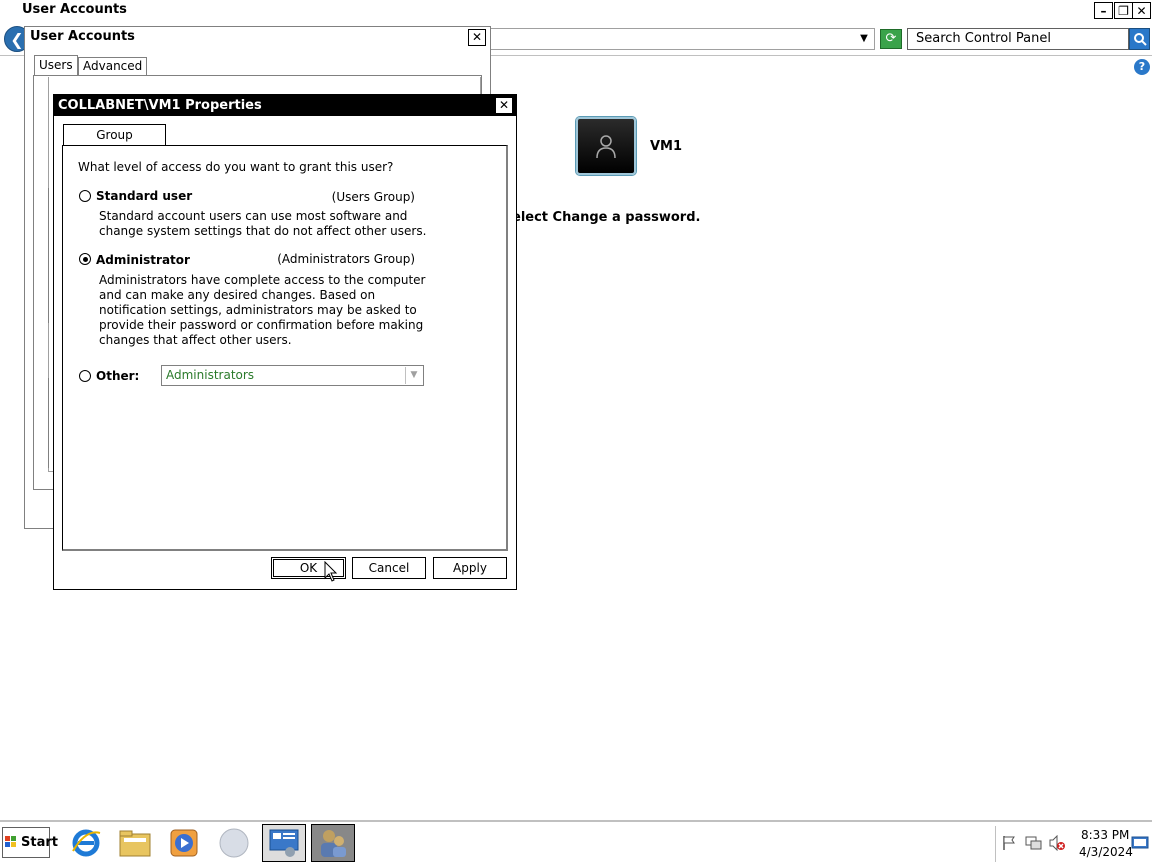 The width and height of the screenshot is (1152, 864). Describe the element at coordinates (144, 196) in the screenshot. I see `standard-user-label: Standard user` at that location.